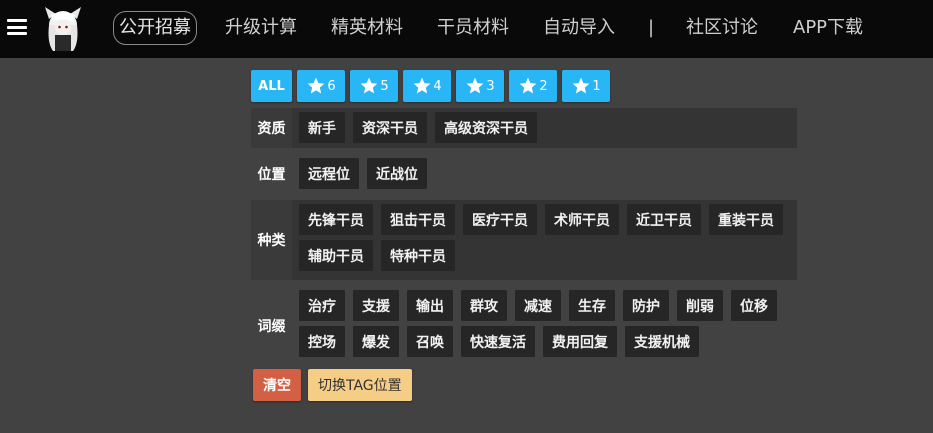  I want to click on position-tag-group: 位置 远程位 近战位, so click(524, 174).